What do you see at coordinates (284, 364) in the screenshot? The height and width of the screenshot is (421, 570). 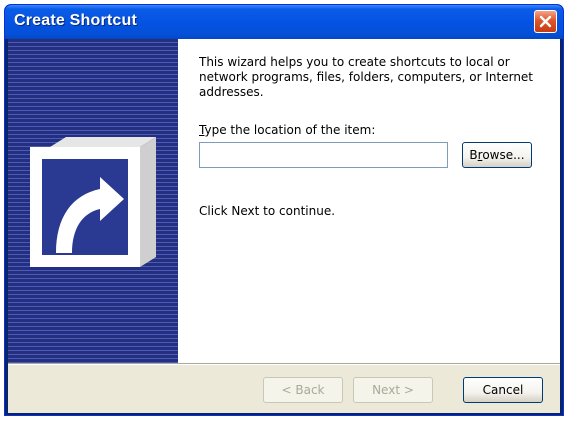 I see `footer-separator` at bounding box center [284, 364].